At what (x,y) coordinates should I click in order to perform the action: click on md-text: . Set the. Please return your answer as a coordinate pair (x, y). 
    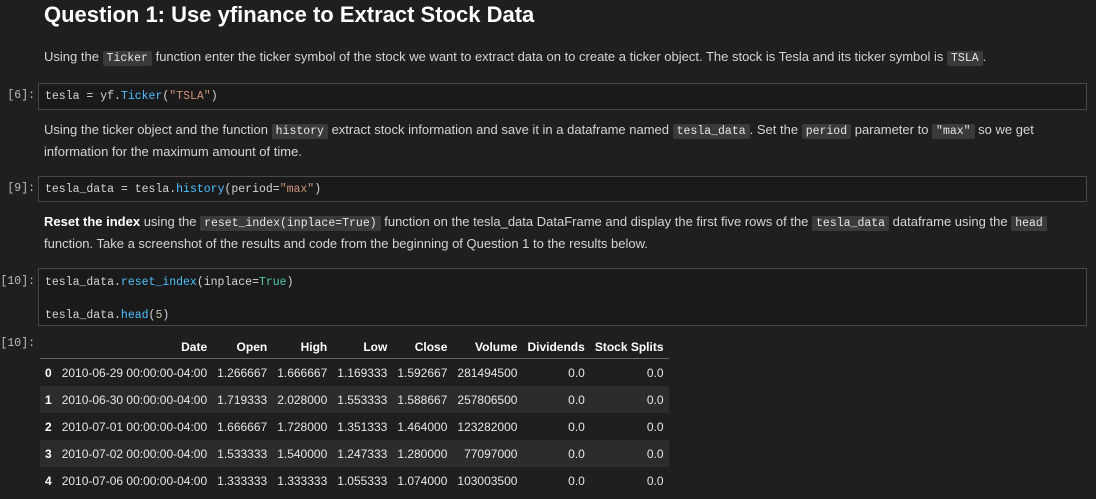
    Looking at the image, I should click on (775, 129).